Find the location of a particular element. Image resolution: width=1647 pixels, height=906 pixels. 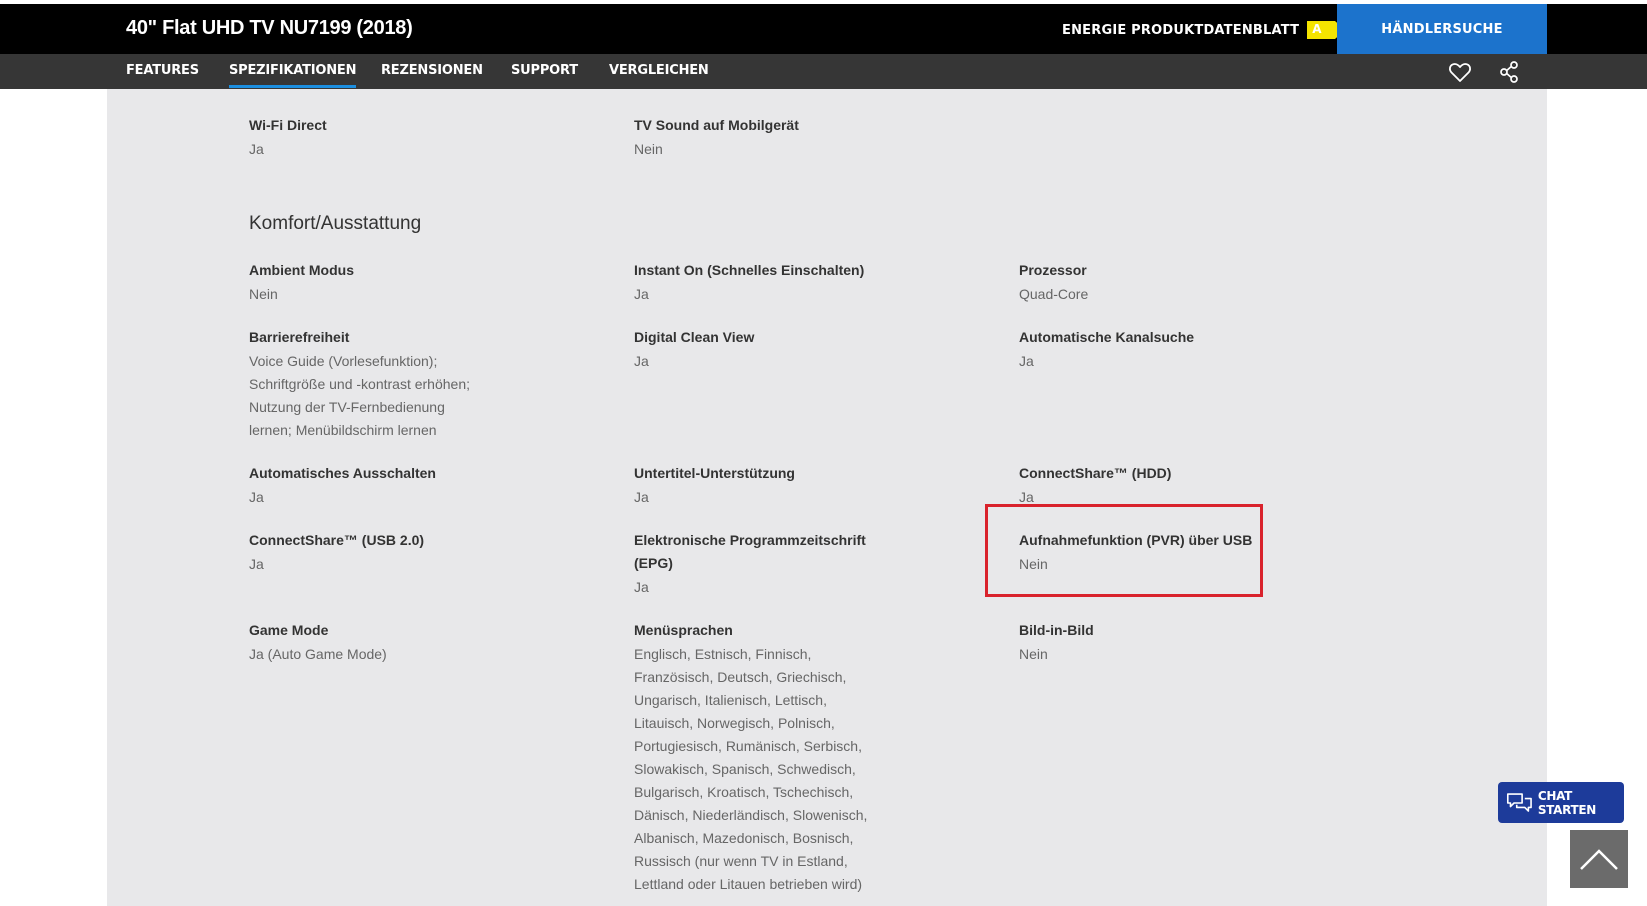

chat-start-button: CHAT STARTEN is located at coordinates (1561, 802).